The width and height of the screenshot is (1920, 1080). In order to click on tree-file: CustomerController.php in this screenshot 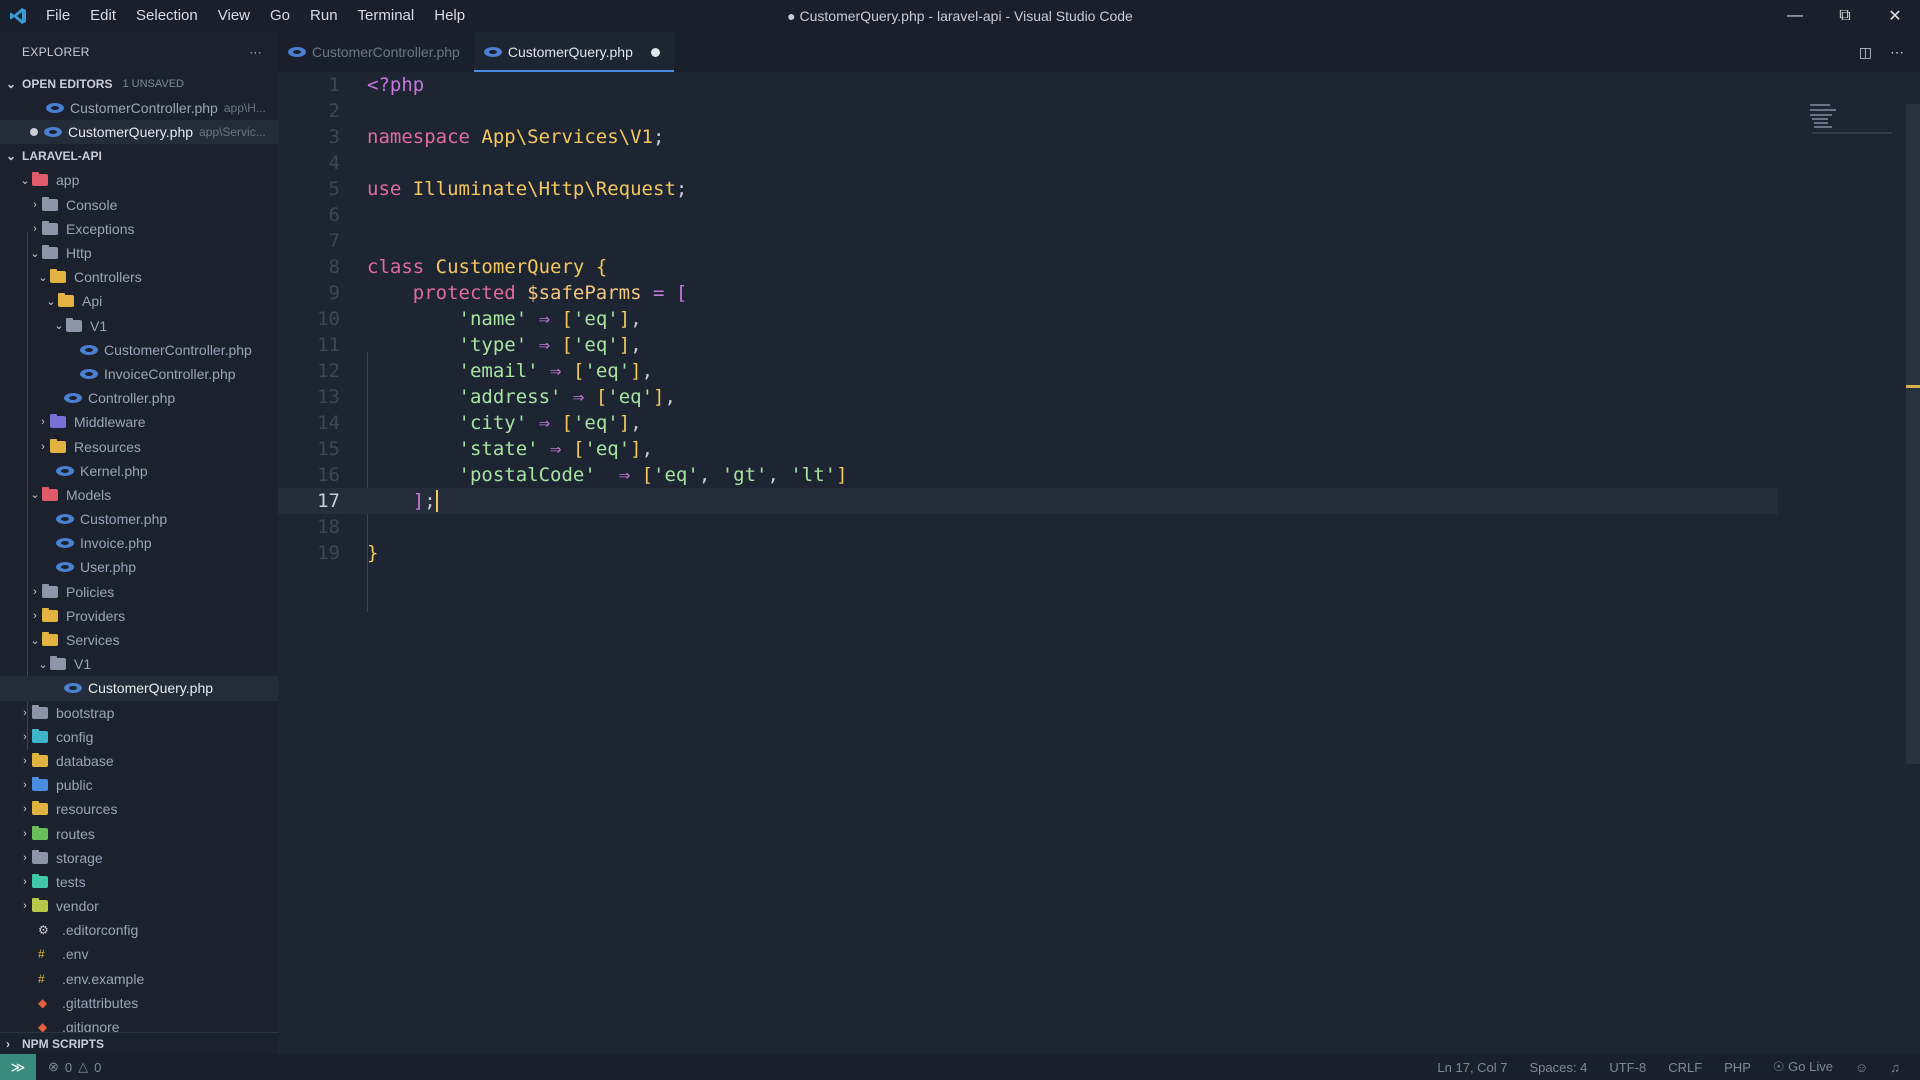, I will do `click(139, 350)`.